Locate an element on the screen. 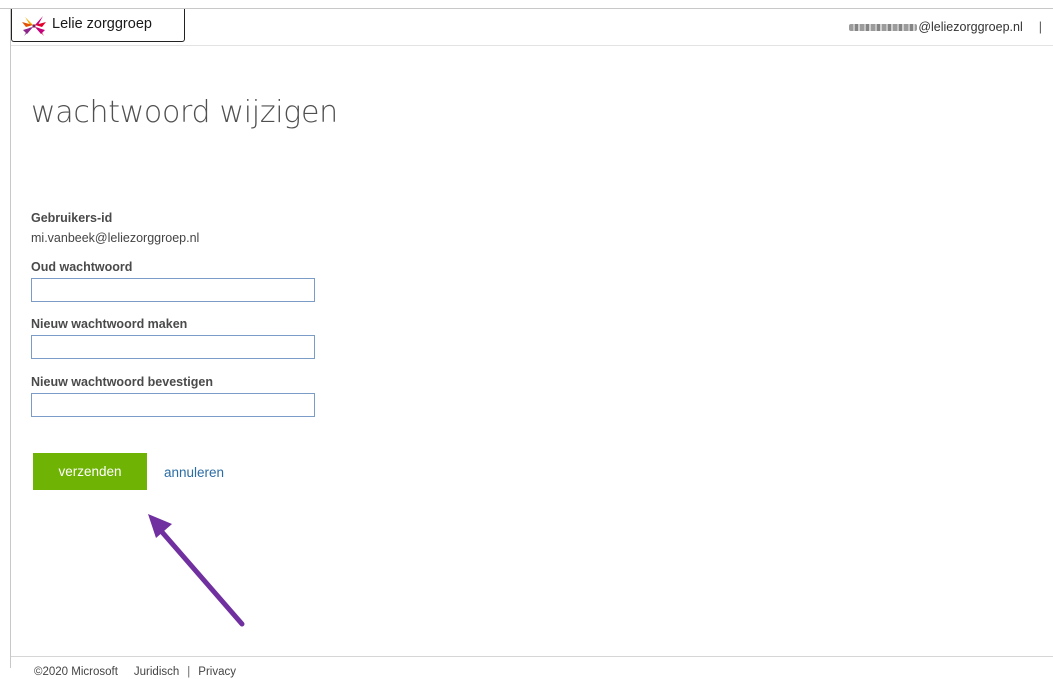 Image resolution: width=1053 pixels, height=679 pixels. confirm-password-input is located at coordinates (173, 405).